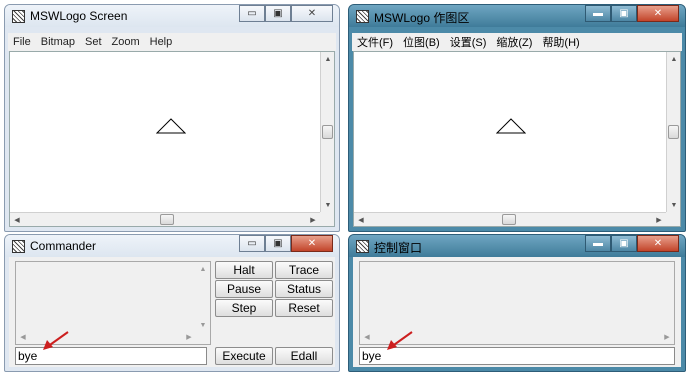  I want to click on halt-button: Halt, so click(244, 270).